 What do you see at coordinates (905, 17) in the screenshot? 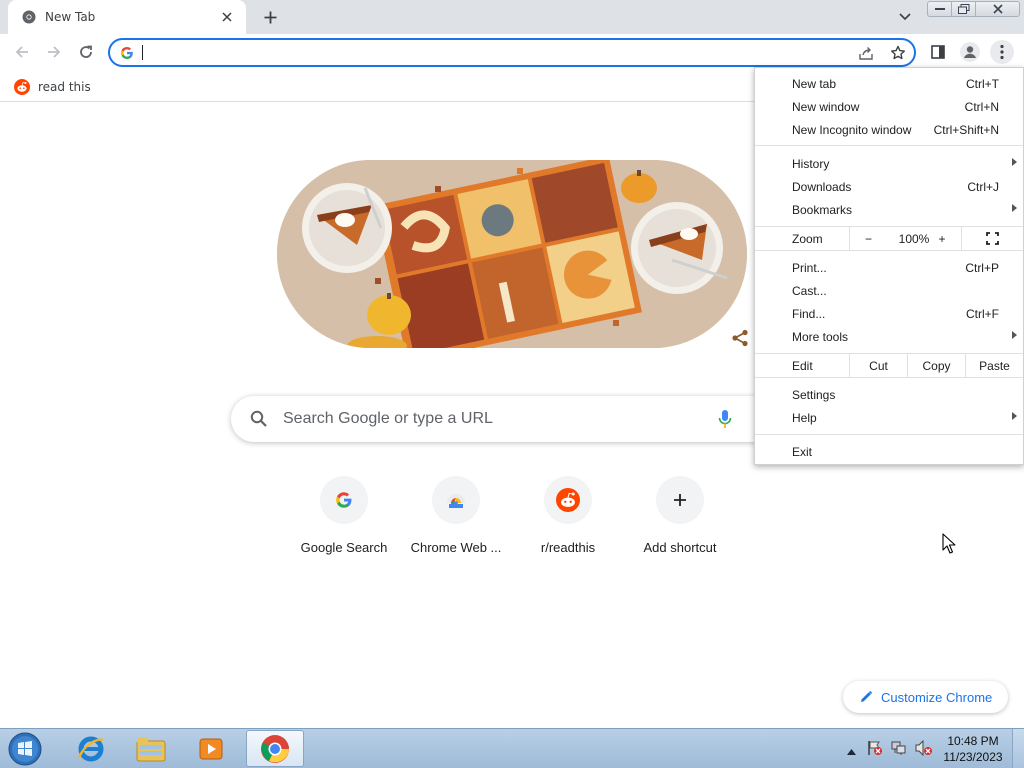
I see `tab-search-chevron-icon` at bounding box center [905, 17].